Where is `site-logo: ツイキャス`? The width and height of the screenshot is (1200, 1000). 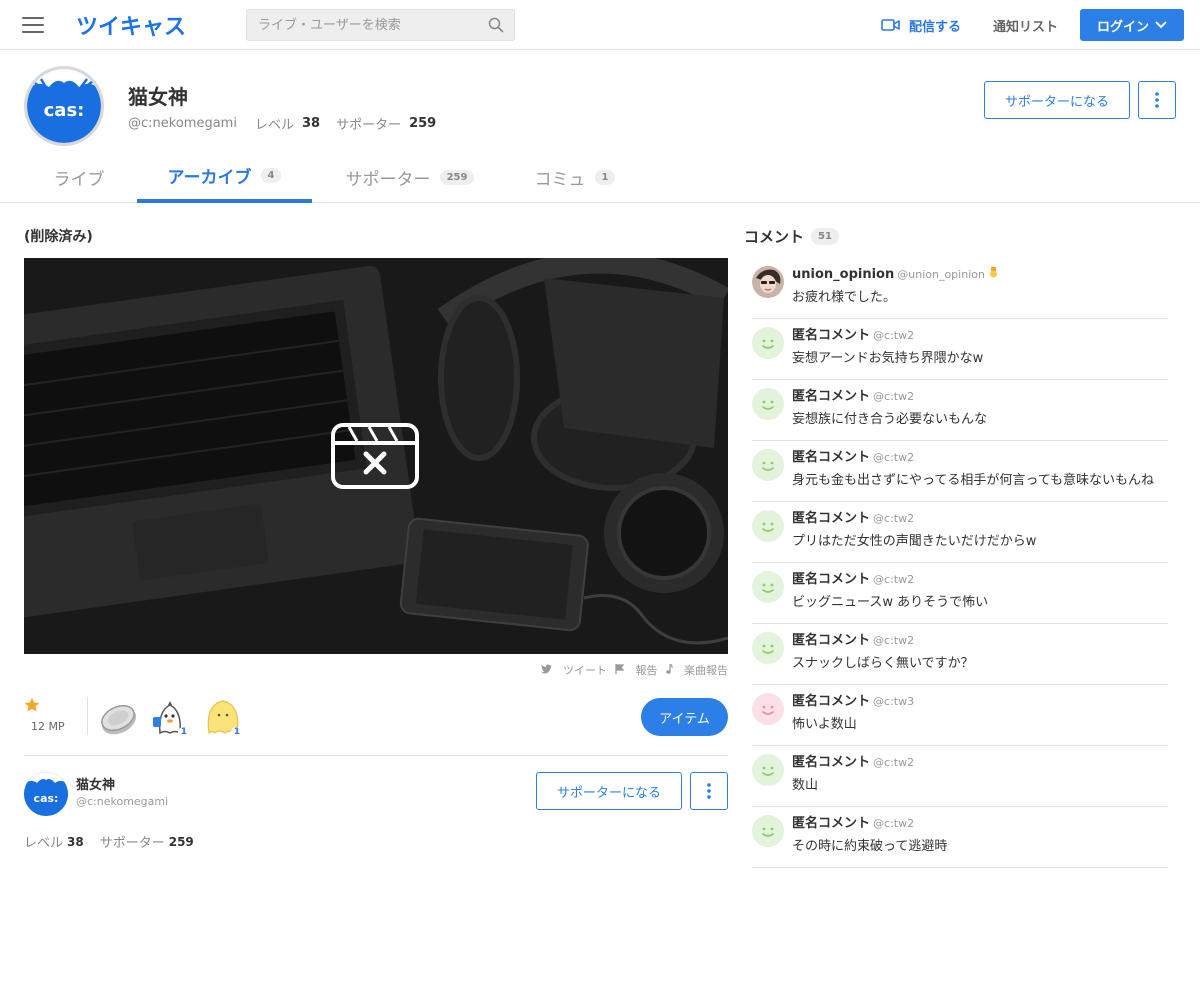
site-logo: ツイキャス is located at coordinates (131, 25).